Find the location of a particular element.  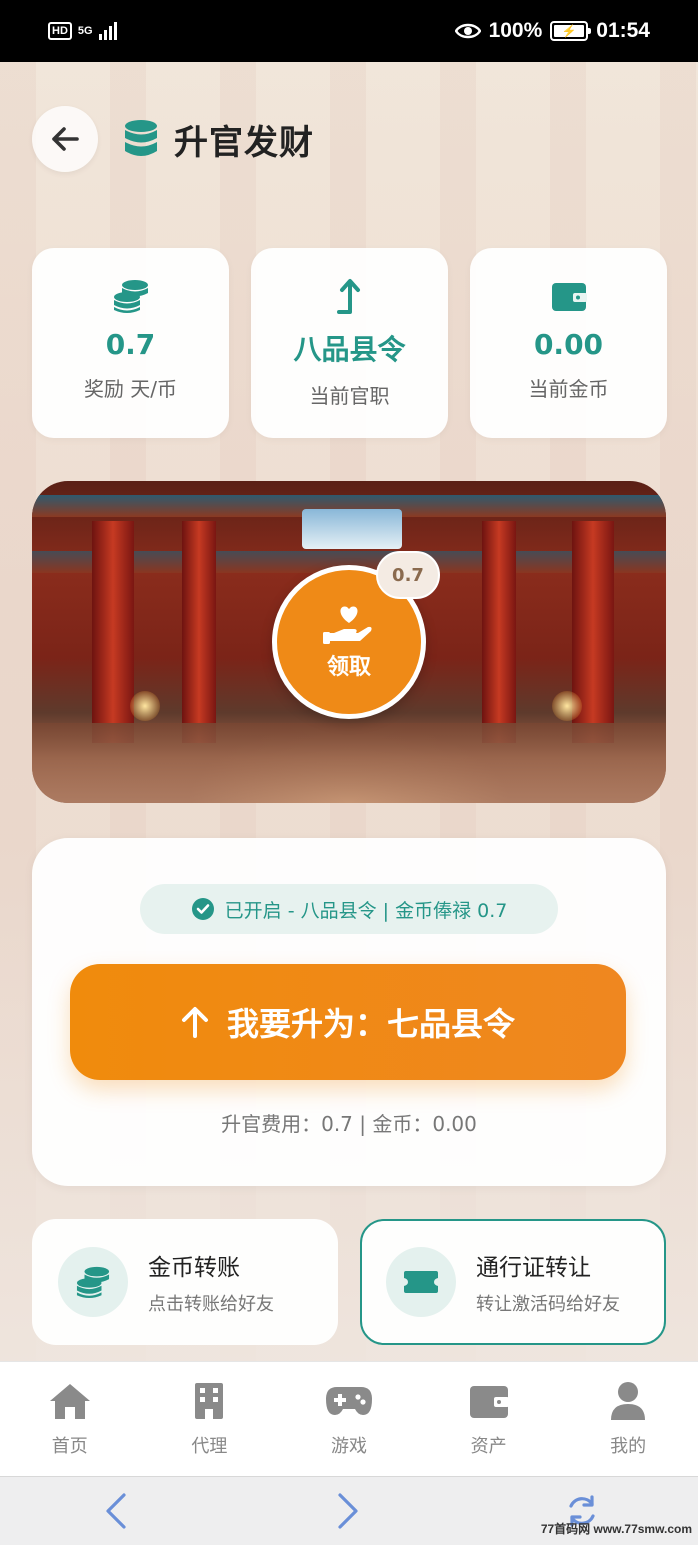

ticket-icon is located at coordinates (421, 1282).